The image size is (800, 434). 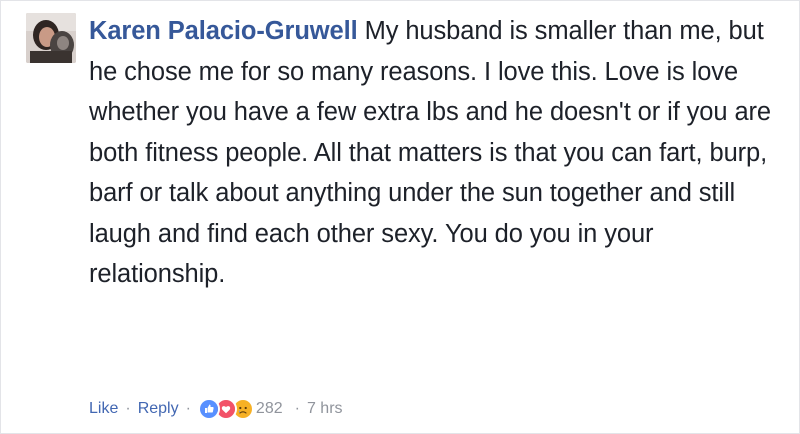 I want to click on reactions-summary: 282, so click(x=240, y=409).